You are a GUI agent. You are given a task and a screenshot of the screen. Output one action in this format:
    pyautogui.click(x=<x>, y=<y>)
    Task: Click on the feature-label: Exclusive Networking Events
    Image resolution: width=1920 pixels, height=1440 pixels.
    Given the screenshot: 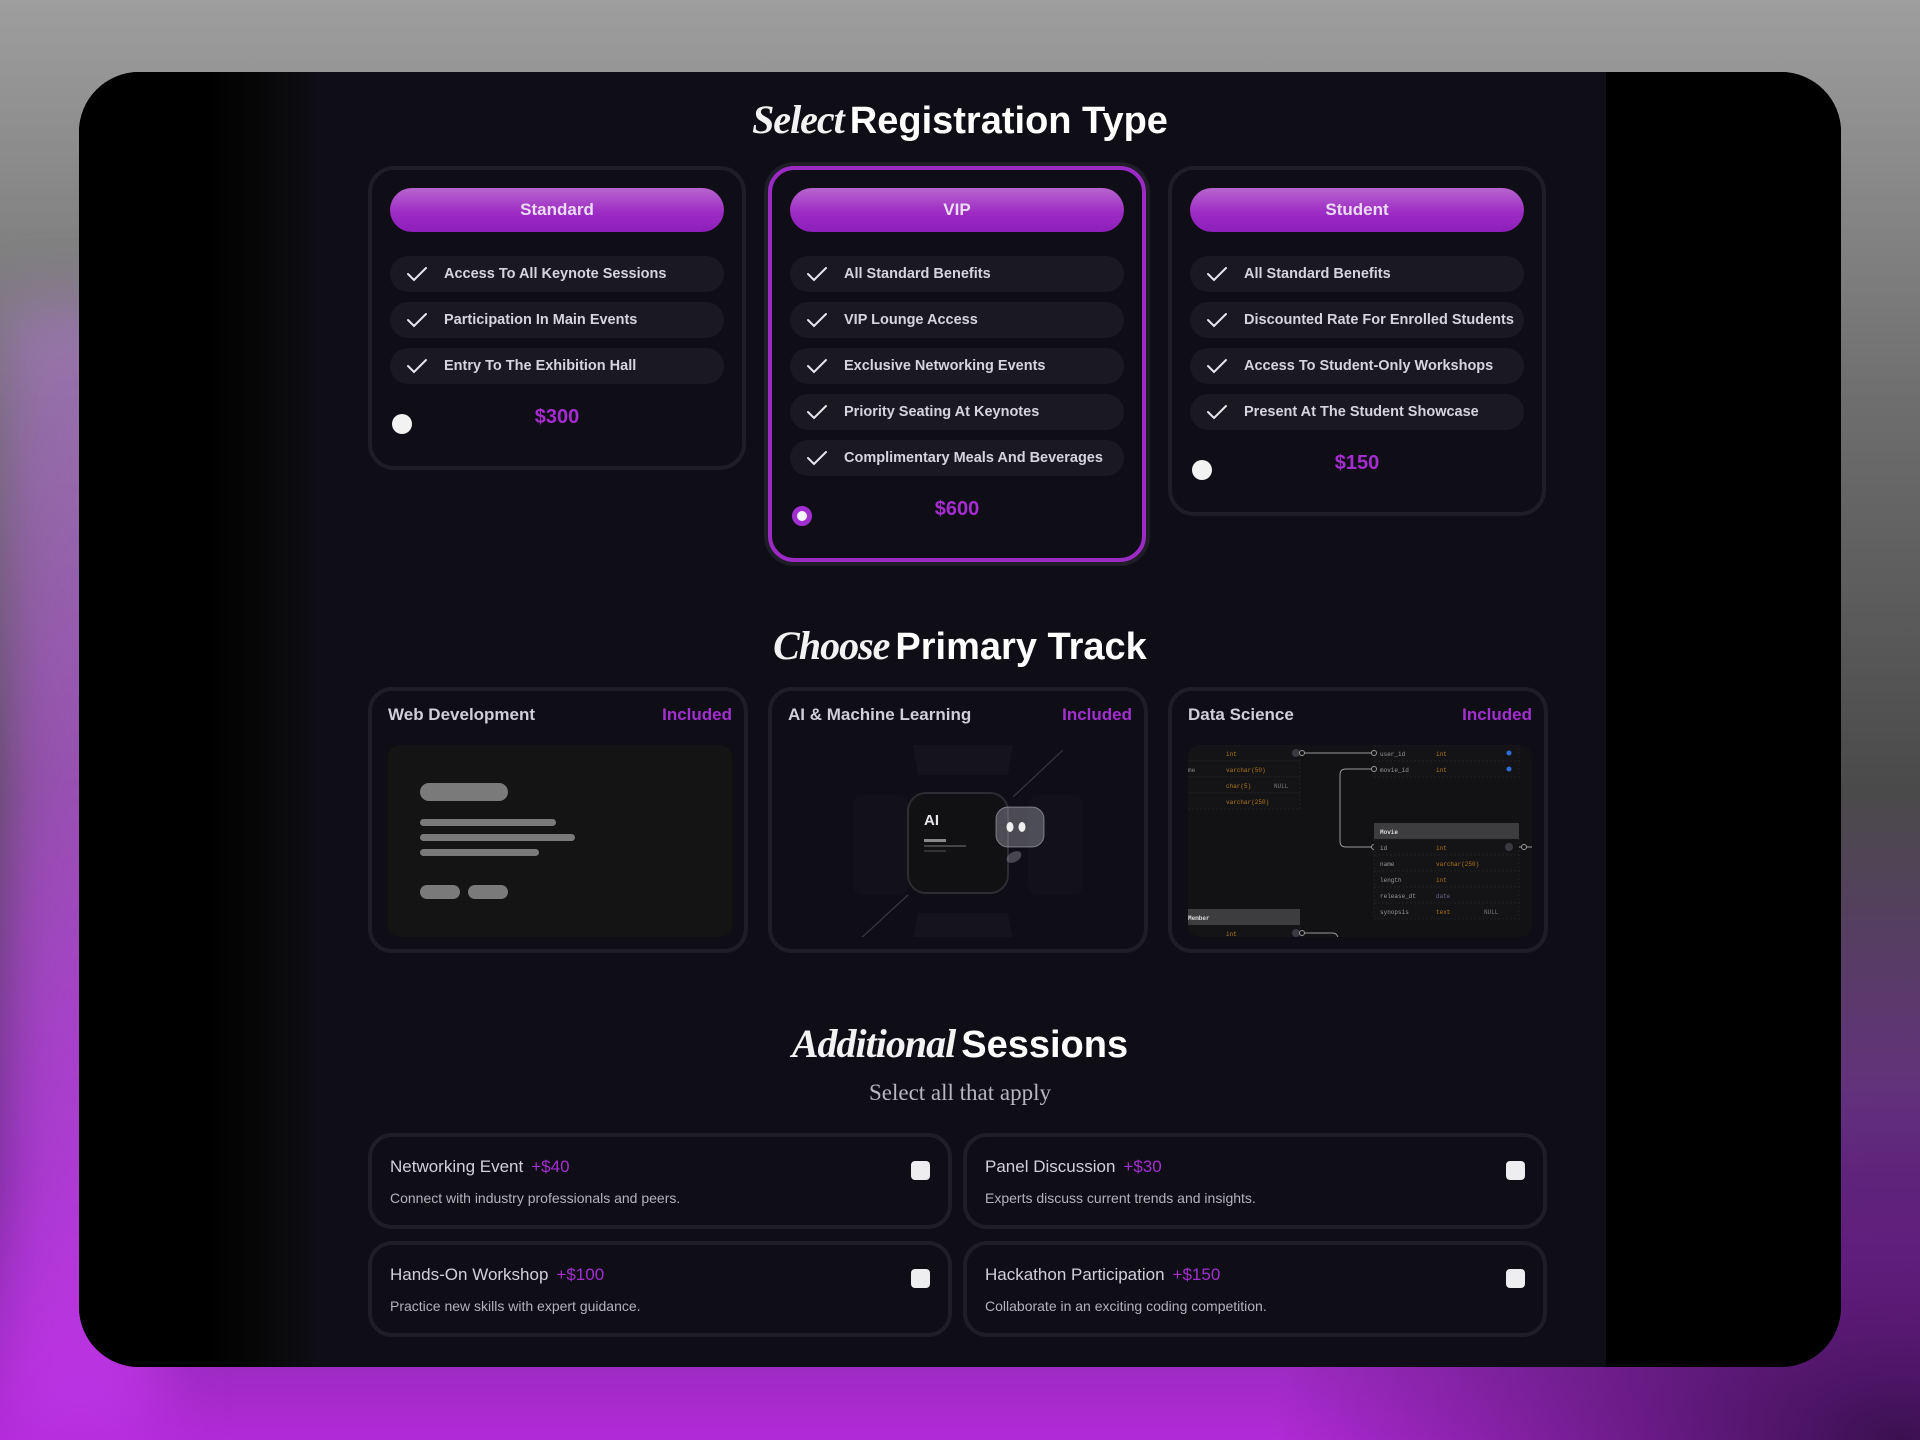 What is the action you would take?
    pyautogui.click(x=945, y=366)
    